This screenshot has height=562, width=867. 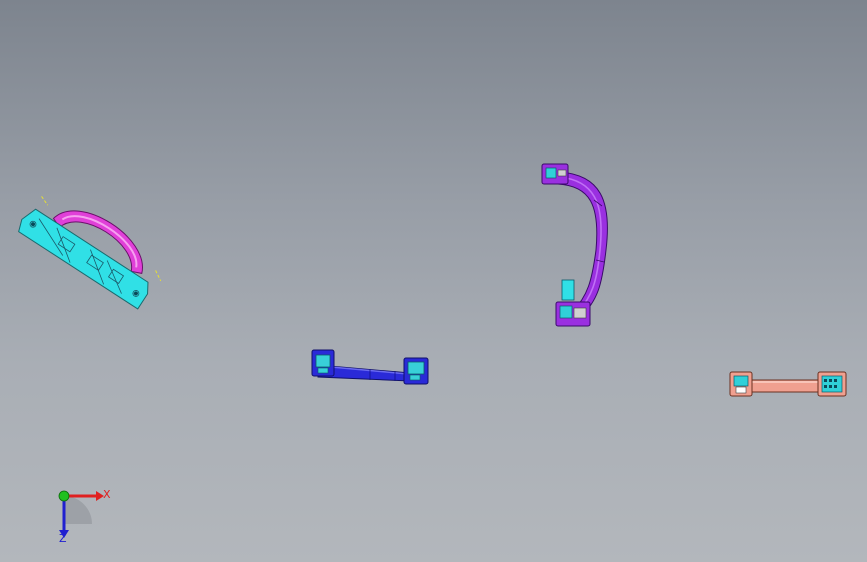 What do you see at coordinates (63, 538) in the screenshot?
I see `z-axis-label: Z` at bounding box center [63, 538].